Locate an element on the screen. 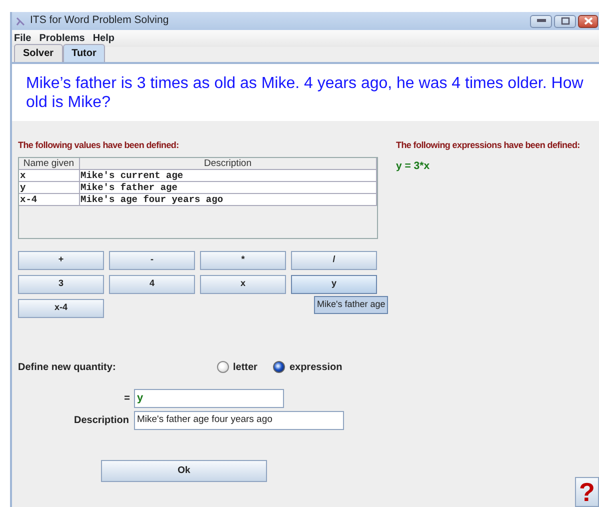  expression-text: y = 3*x is located at coordinates (413, 166).